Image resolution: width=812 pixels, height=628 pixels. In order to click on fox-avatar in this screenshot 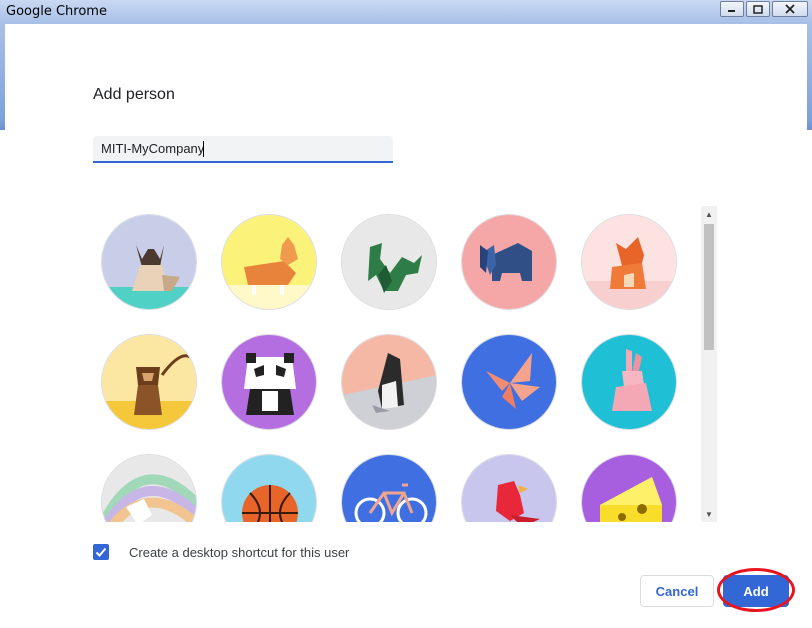, I will do `click(629, 262)`.